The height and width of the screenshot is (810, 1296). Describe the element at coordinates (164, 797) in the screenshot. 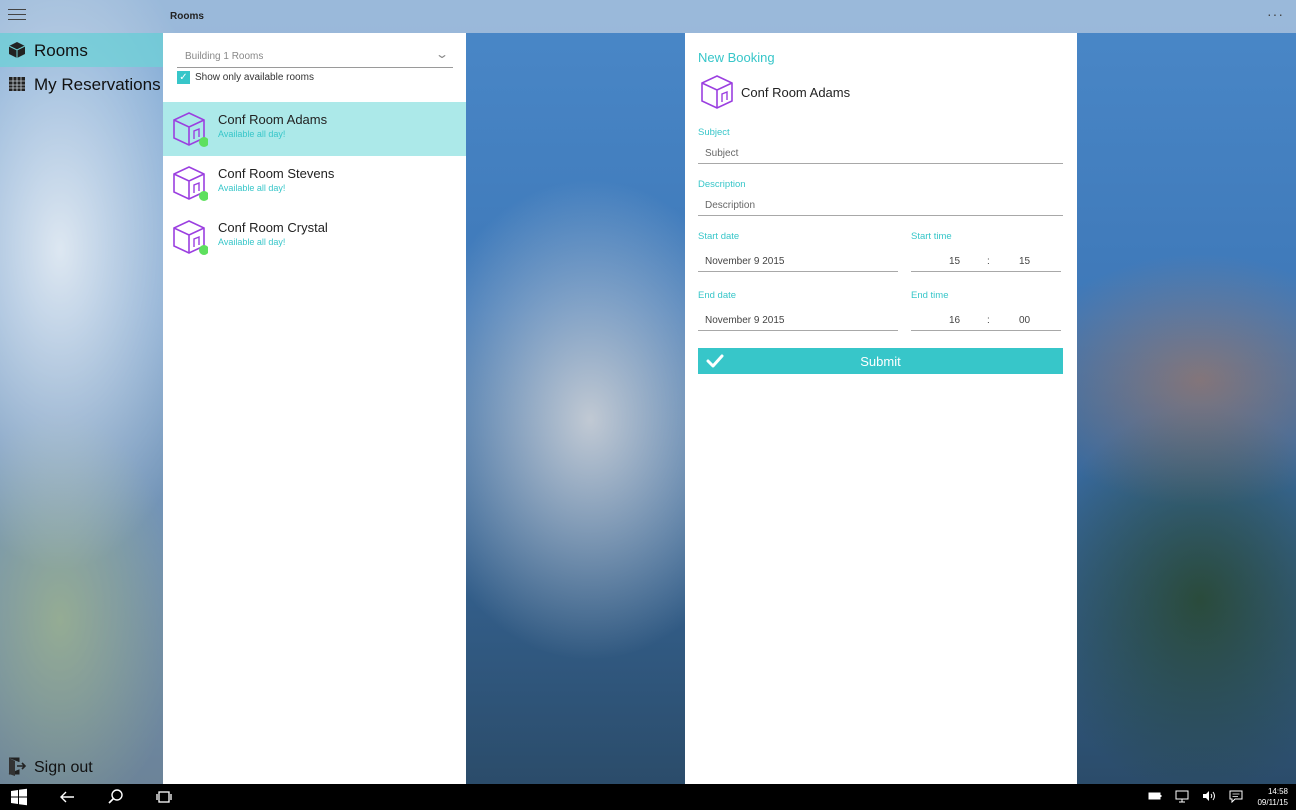

I see `task-view-icon` at that location.